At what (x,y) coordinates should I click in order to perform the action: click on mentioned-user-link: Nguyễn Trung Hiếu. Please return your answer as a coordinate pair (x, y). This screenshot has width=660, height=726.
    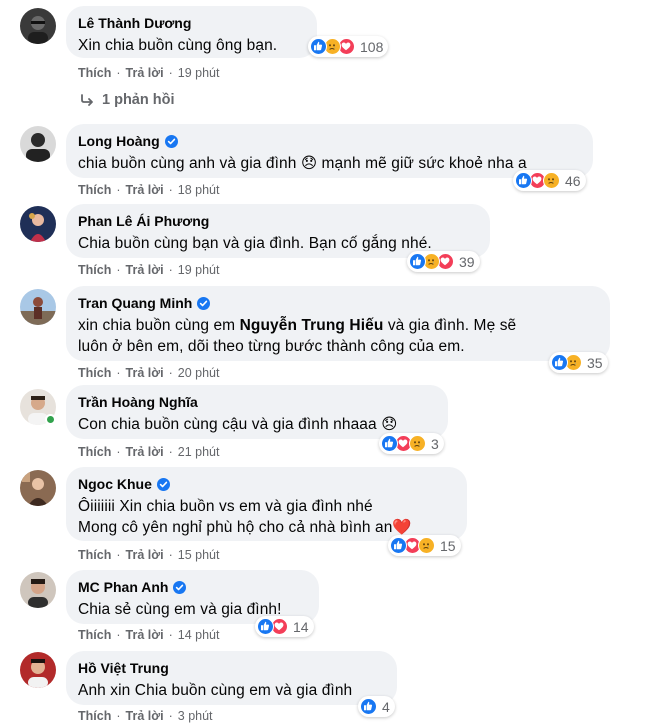
    Looking at the image, I should click on (312, 325).